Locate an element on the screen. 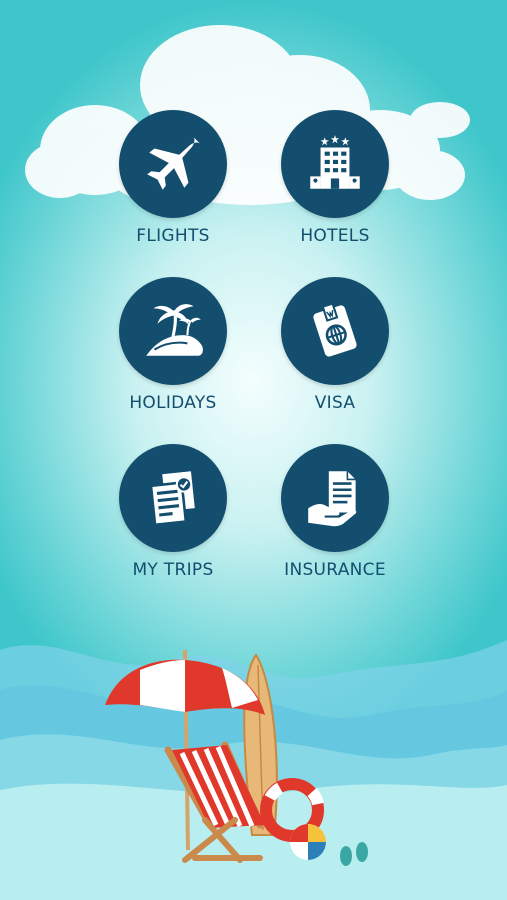 The width and height of the screenshot is (507, 900). menu-item-hotels: HOTELS is located at coordinates (335, 178).